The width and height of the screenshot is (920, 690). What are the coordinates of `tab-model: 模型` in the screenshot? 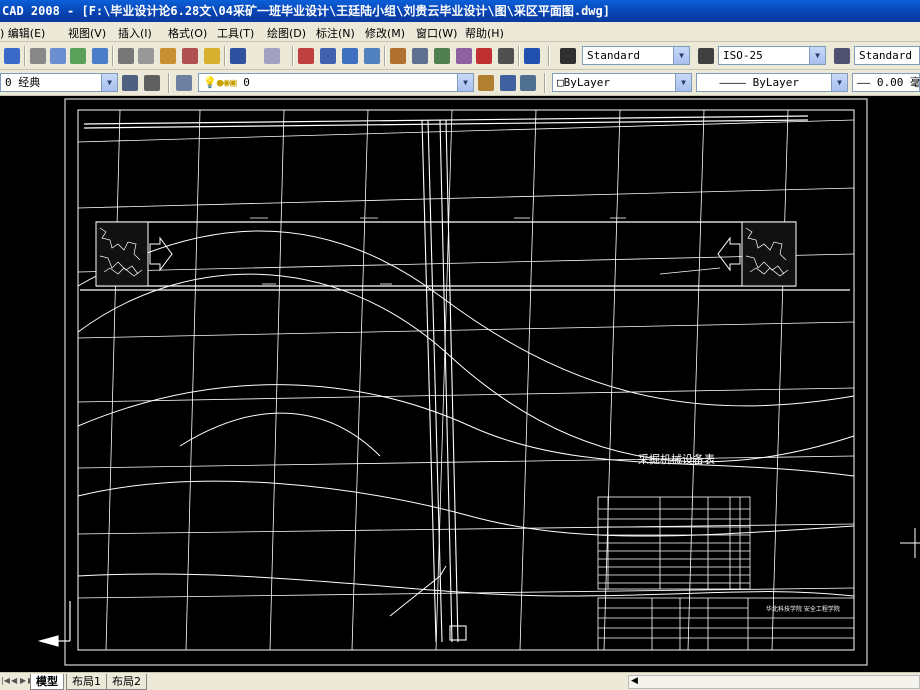 It's located at (47, 682).